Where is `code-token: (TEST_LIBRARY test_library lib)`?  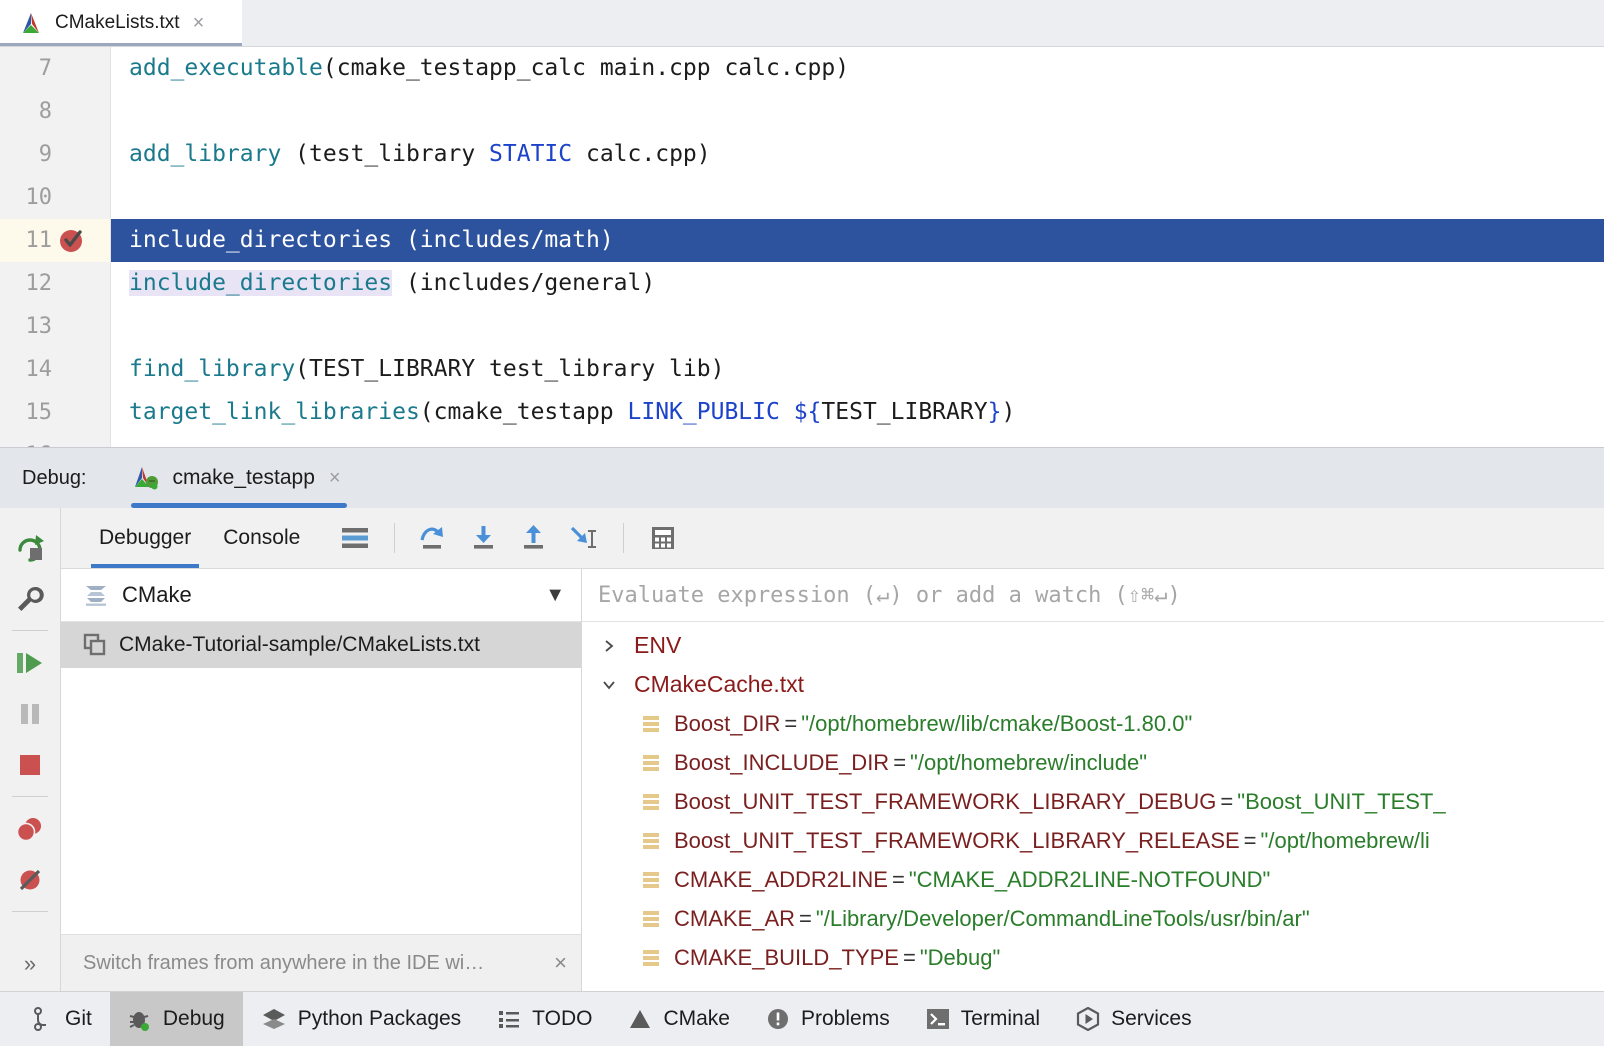
code-token: (TEST_LIBRARY test_library lib) is located at coordinates (510, 369).